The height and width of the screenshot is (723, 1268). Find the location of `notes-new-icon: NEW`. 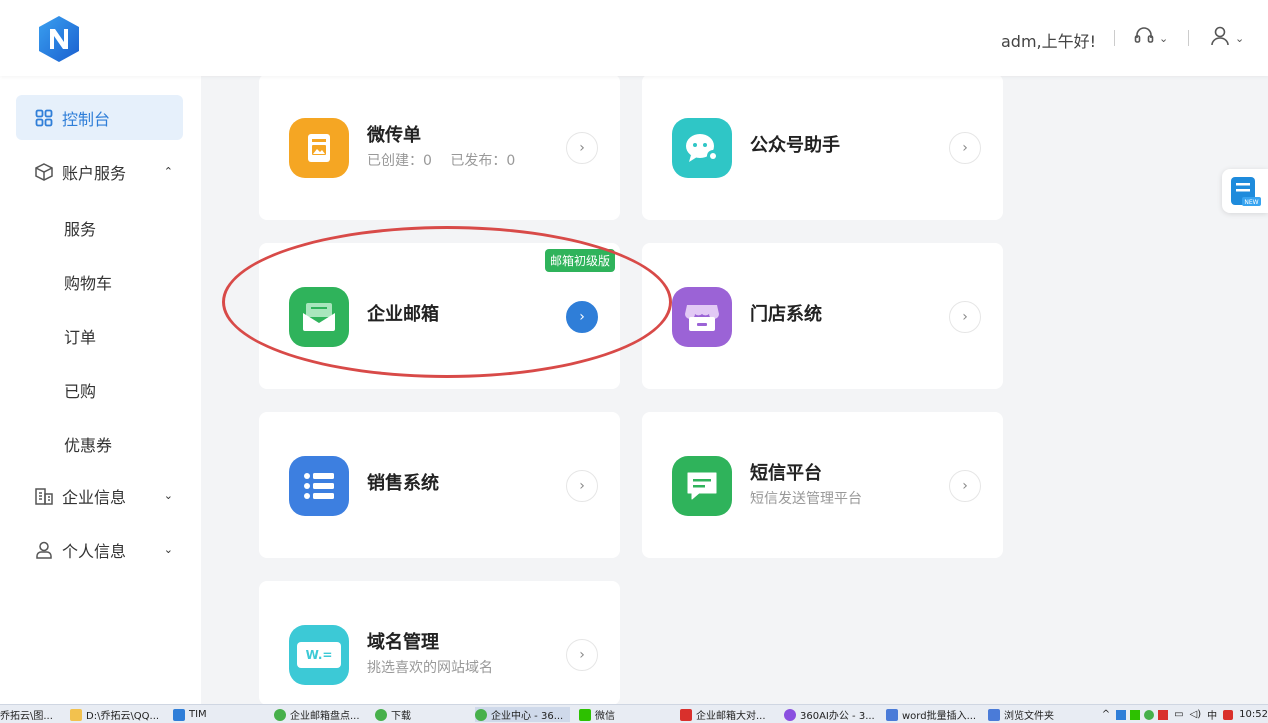

notes-new-icon: NEW is located at coordinates (1246, 191).